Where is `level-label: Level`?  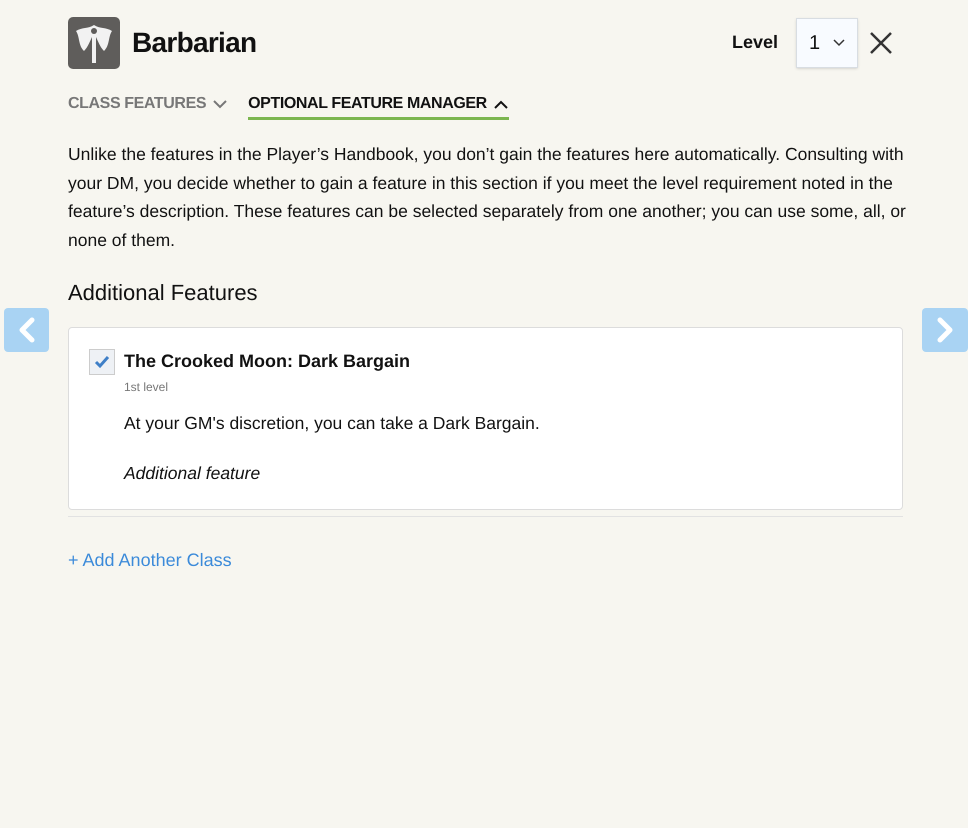
level-label: Level is located at coordinates (755, 42).